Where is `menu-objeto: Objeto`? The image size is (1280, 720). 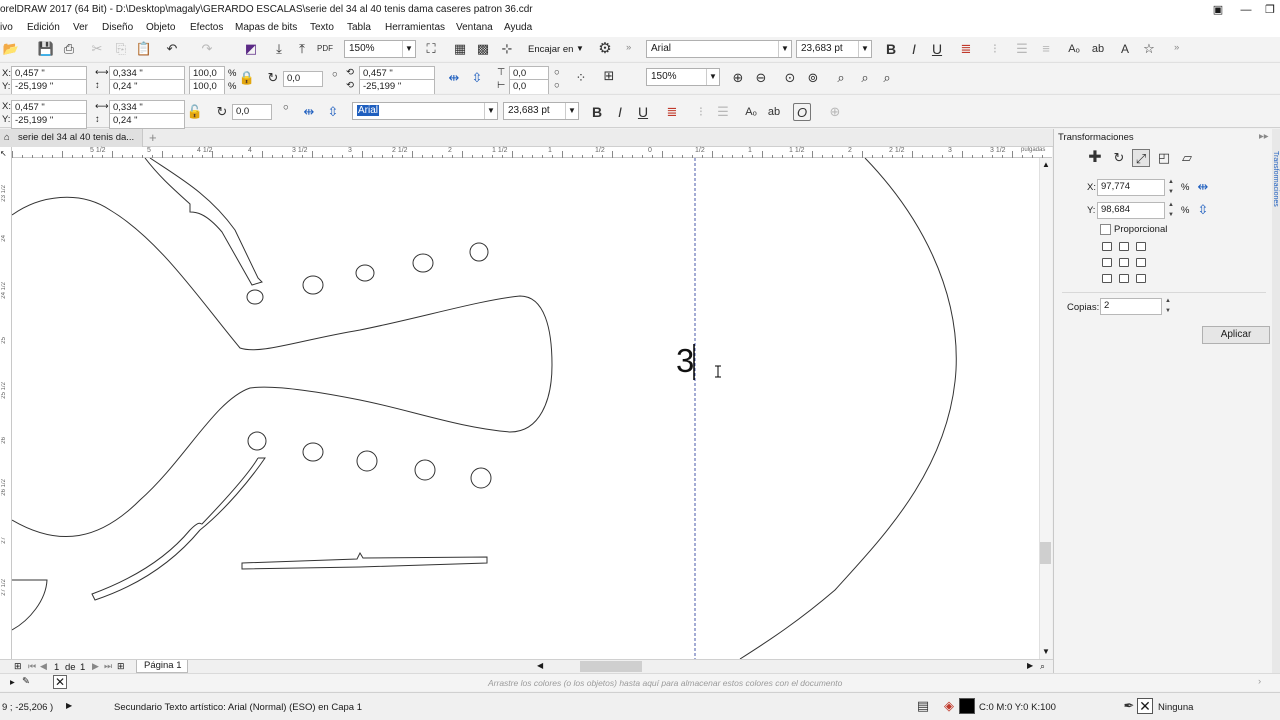 menu-objeto: Objeto is located at coordinates (160, 27).